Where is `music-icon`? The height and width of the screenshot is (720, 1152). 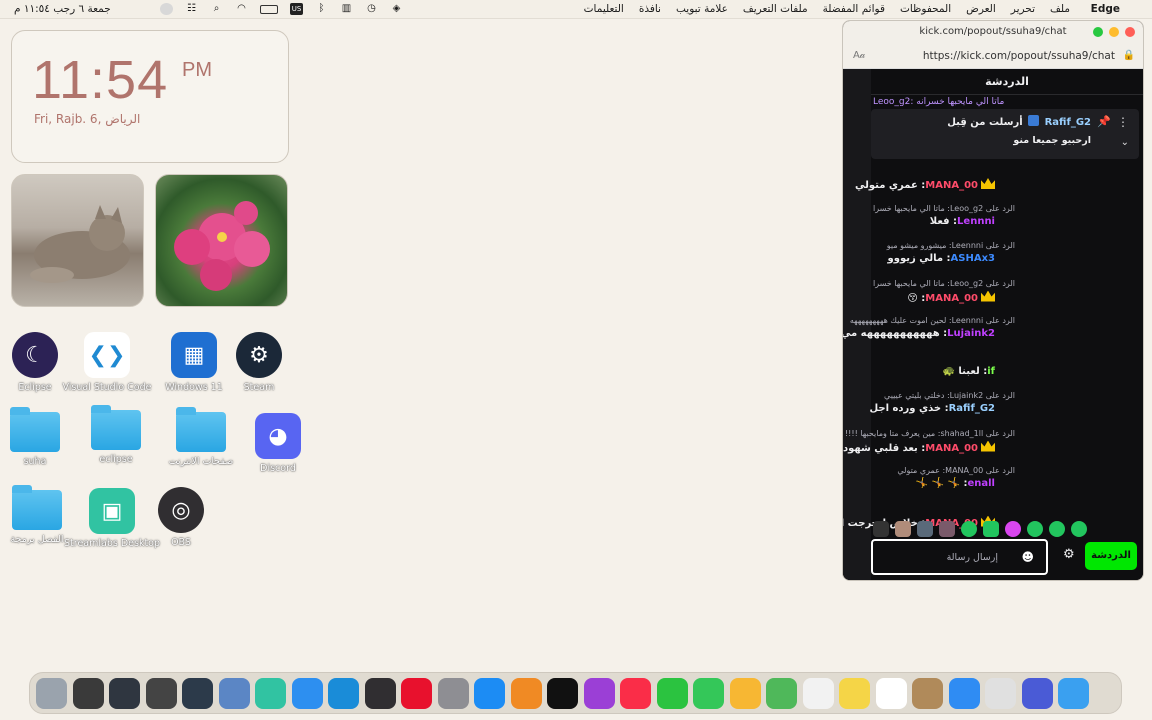 music-icon is located at coordinates (635, 693).